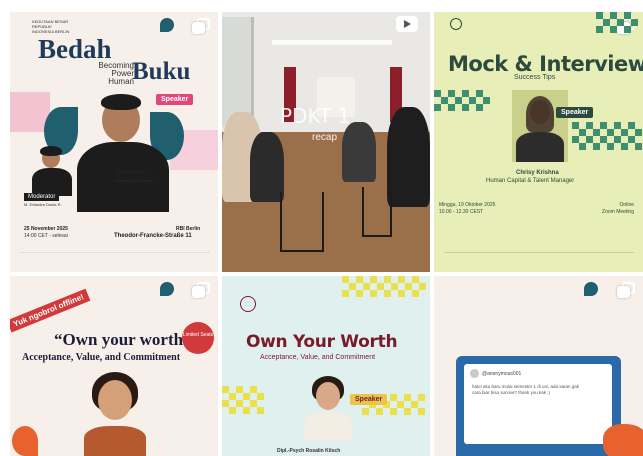 The image size is (643, 456). What do you see at coordinates (407, 24) in the screenshot?
I see `reel-icon` at bounding box center [407, 24].